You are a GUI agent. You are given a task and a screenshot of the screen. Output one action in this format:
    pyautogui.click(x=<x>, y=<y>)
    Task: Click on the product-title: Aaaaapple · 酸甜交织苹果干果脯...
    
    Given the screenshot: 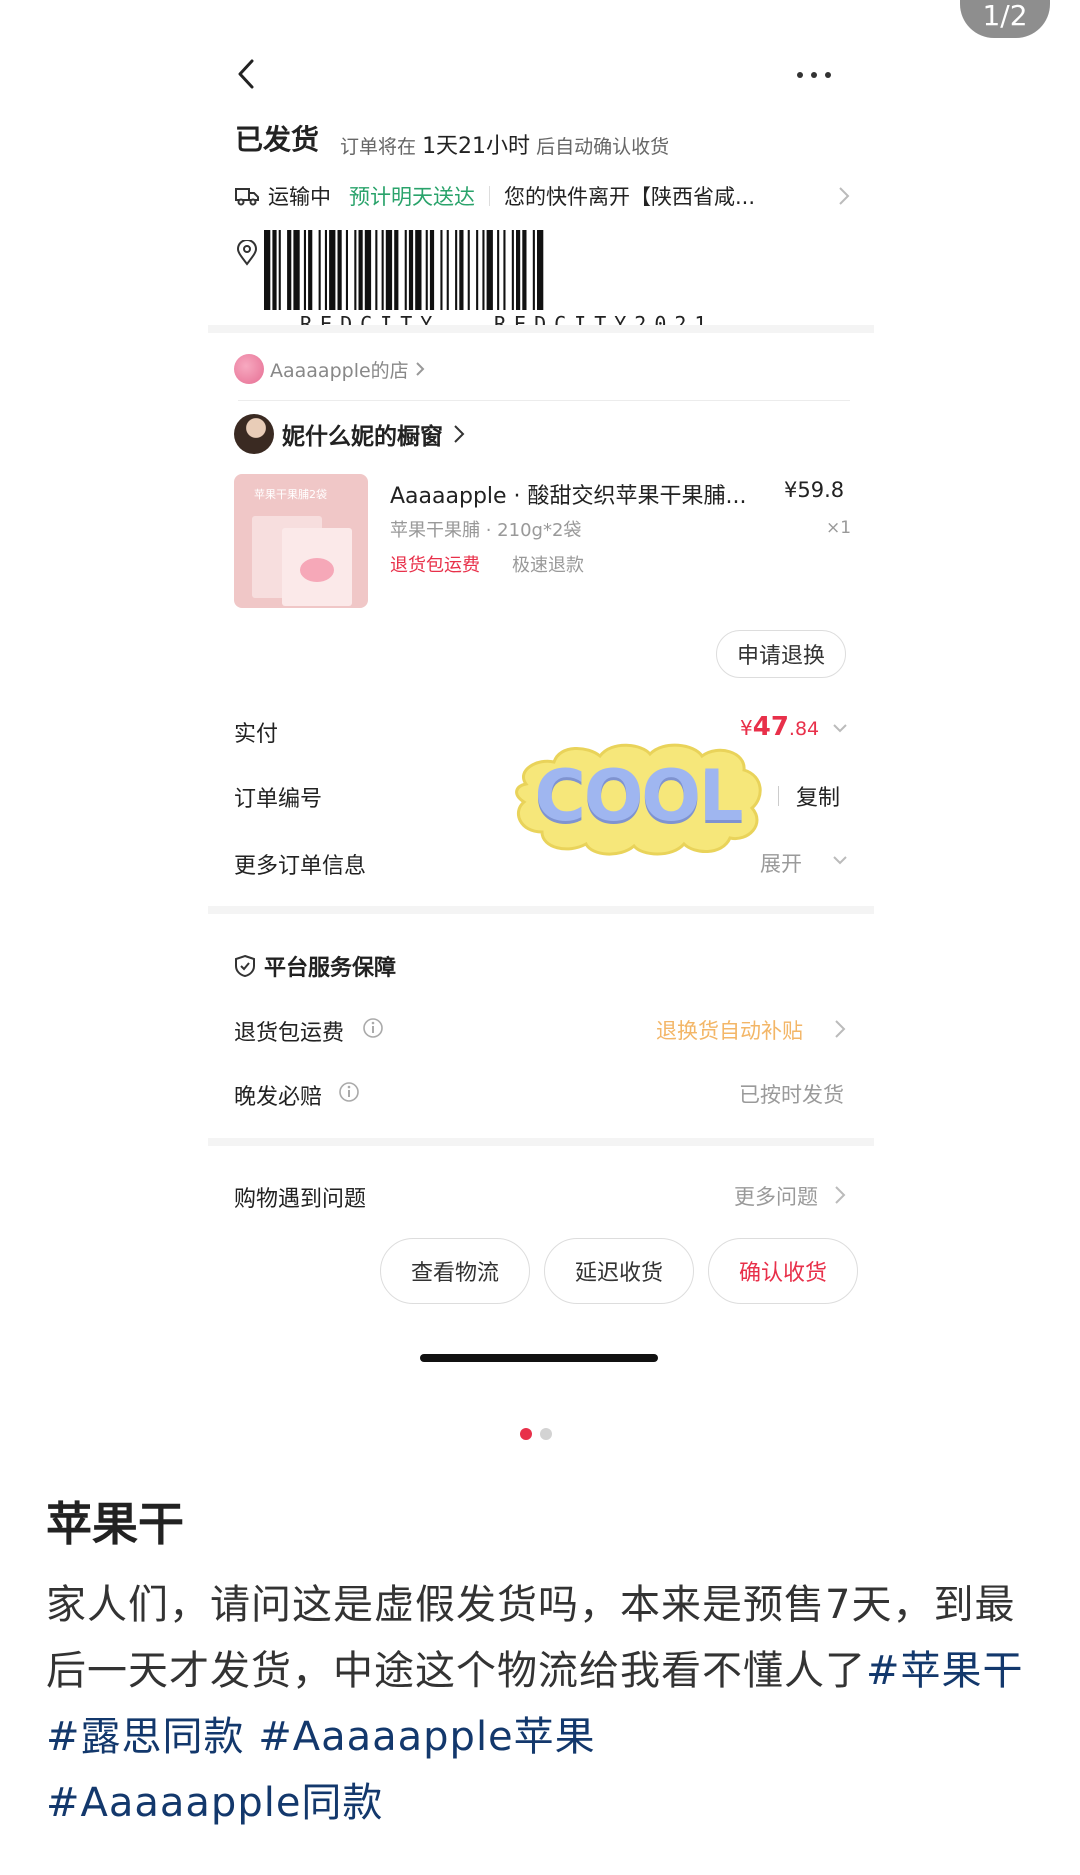 What is the action you would take?
    pyautogui.click(x=568, y=494)
    